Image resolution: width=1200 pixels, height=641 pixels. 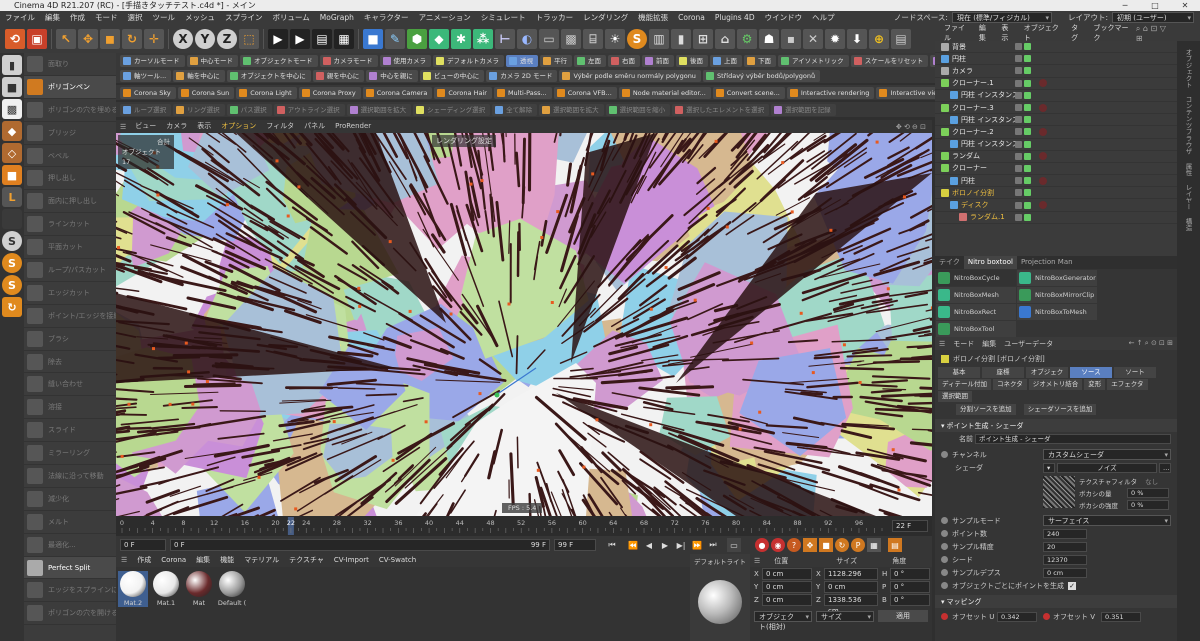 I want to click on mode_row1-button-12: 上面, so click(x=726, y=60).